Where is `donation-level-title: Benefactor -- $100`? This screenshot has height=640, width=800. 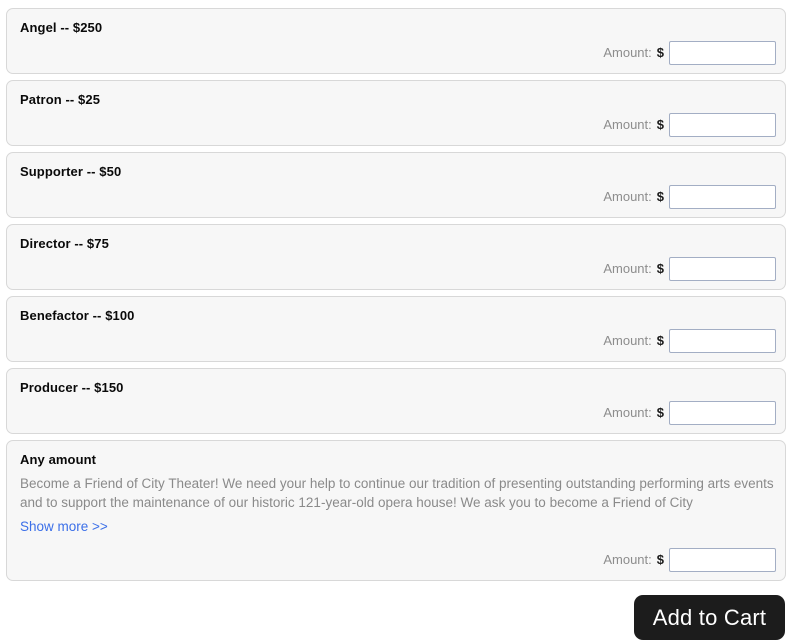
donation-level-title: Benefactor -- $100 is located at coordinates (77, 315).